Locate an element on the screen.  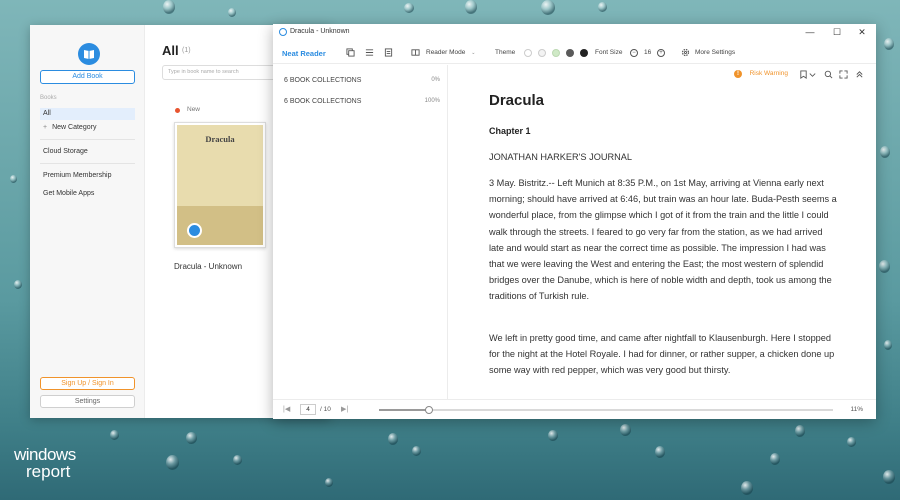
more-settings-button: More Settings is located at coordinates (715, 52).